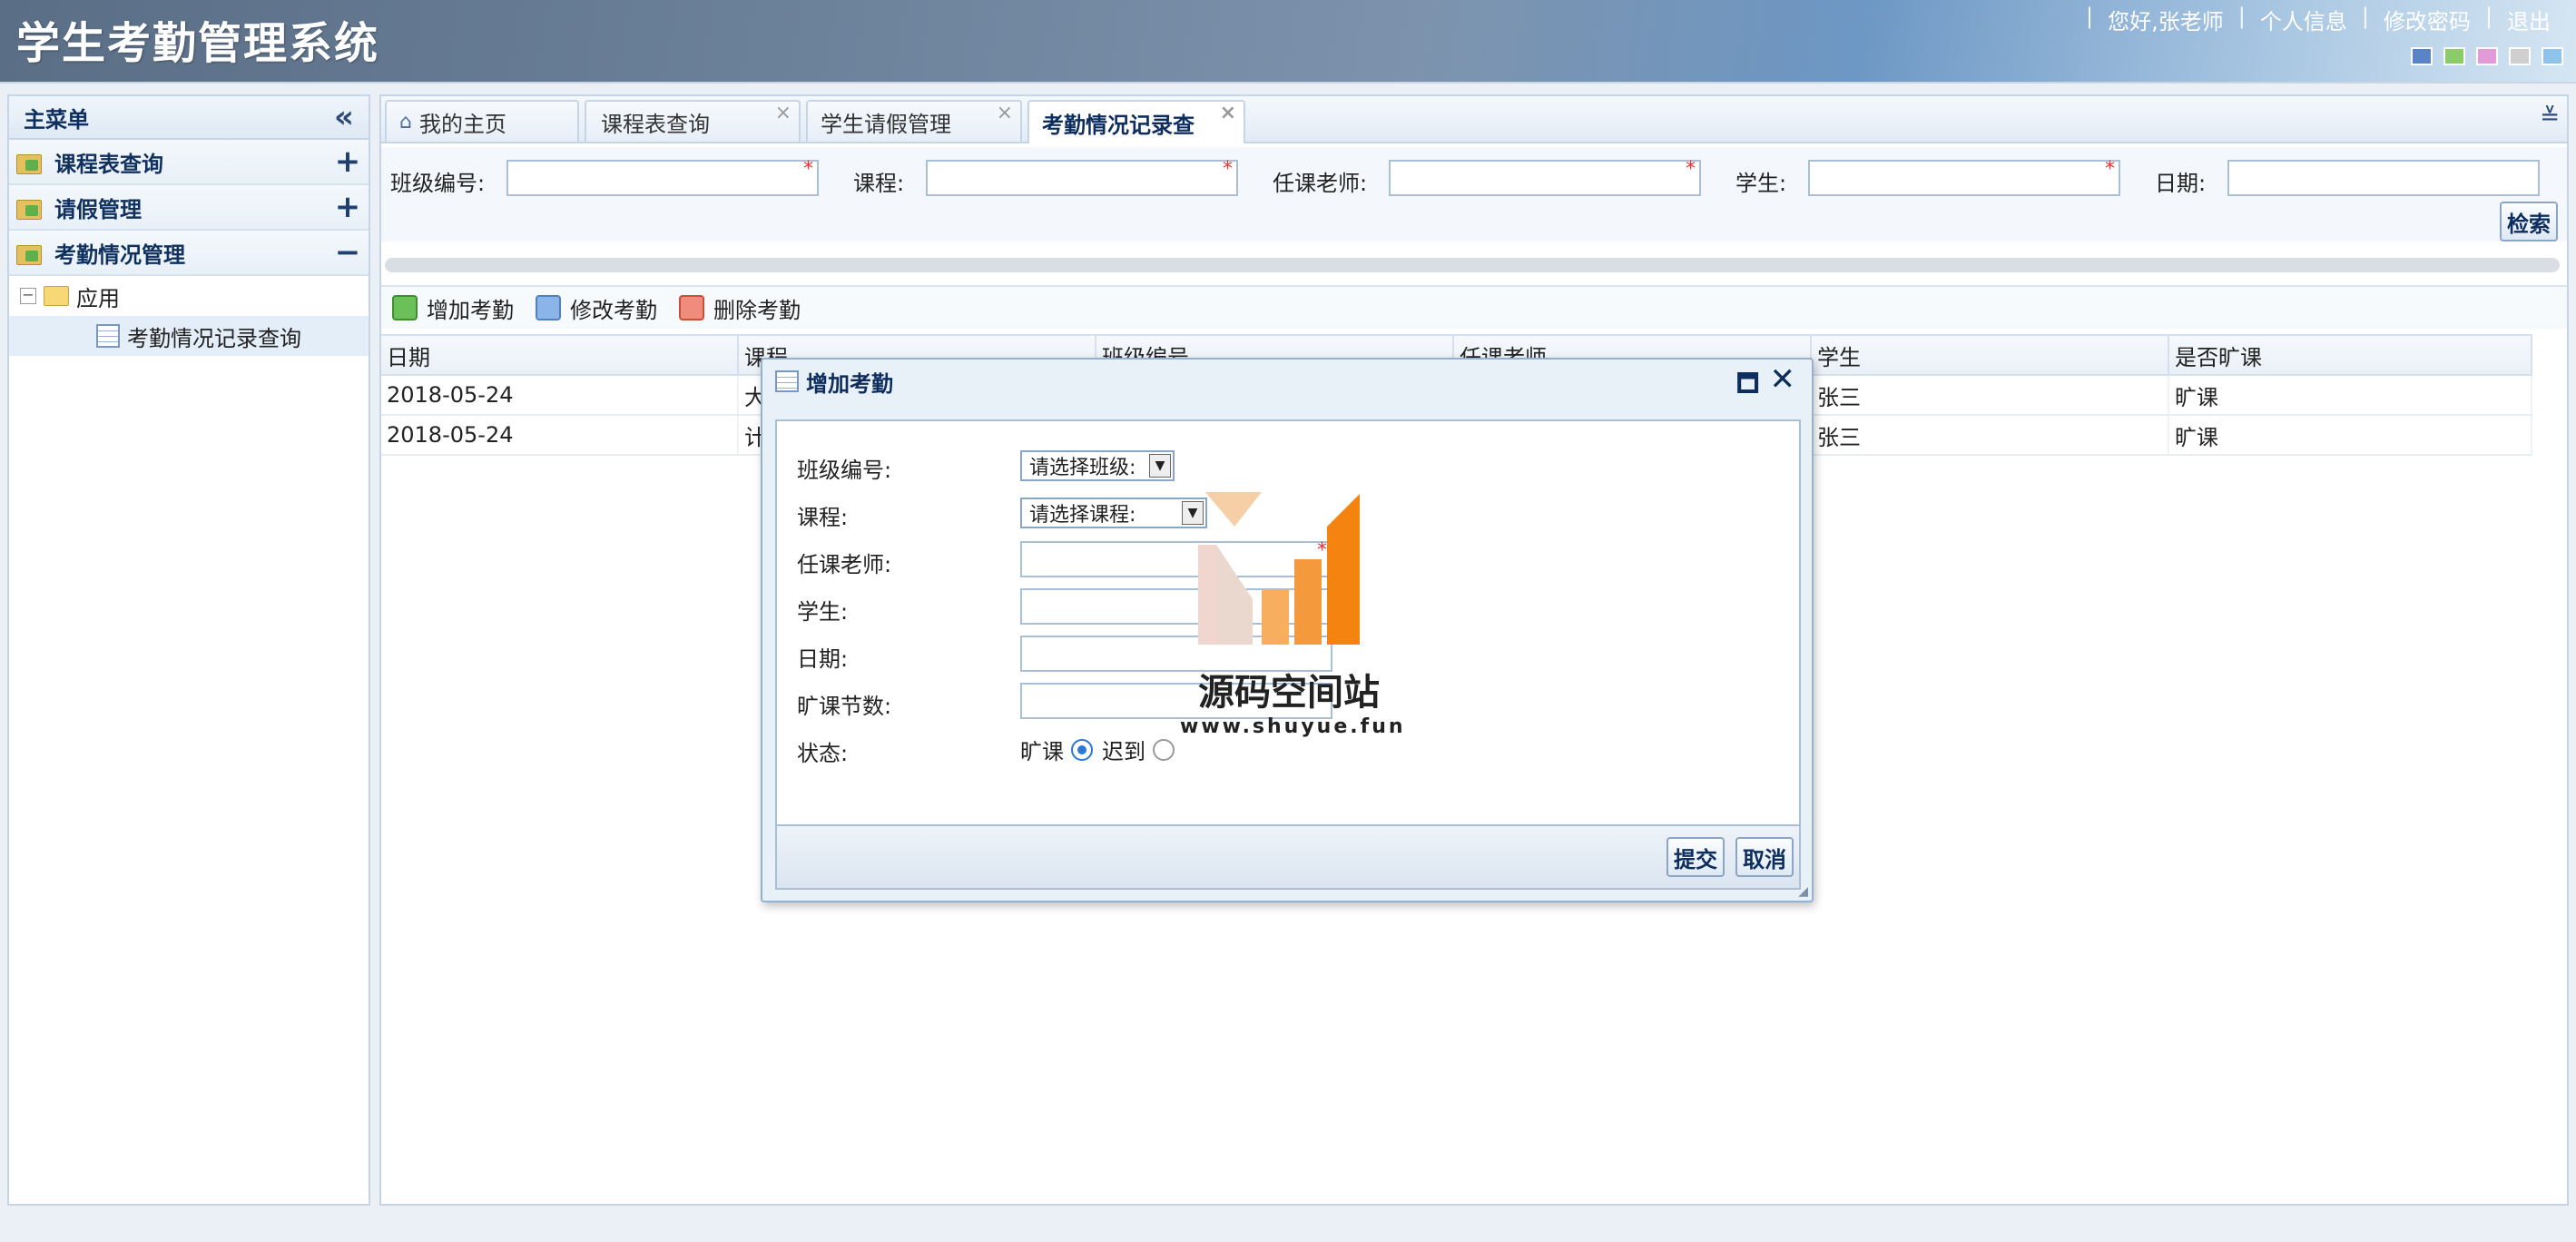 The height and width of the screenshot is (1242, 2576). Describe the element at coordinates (1472, 265) in the screenshot. I see `horizontal-scrollbar` at that location.